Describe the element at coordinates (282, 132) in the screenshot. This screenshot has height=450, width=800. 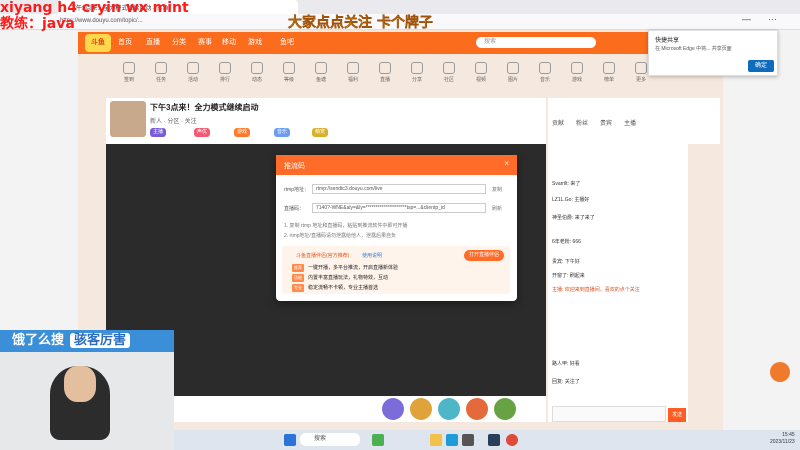
I see `room-tag: 音乐` at that location.